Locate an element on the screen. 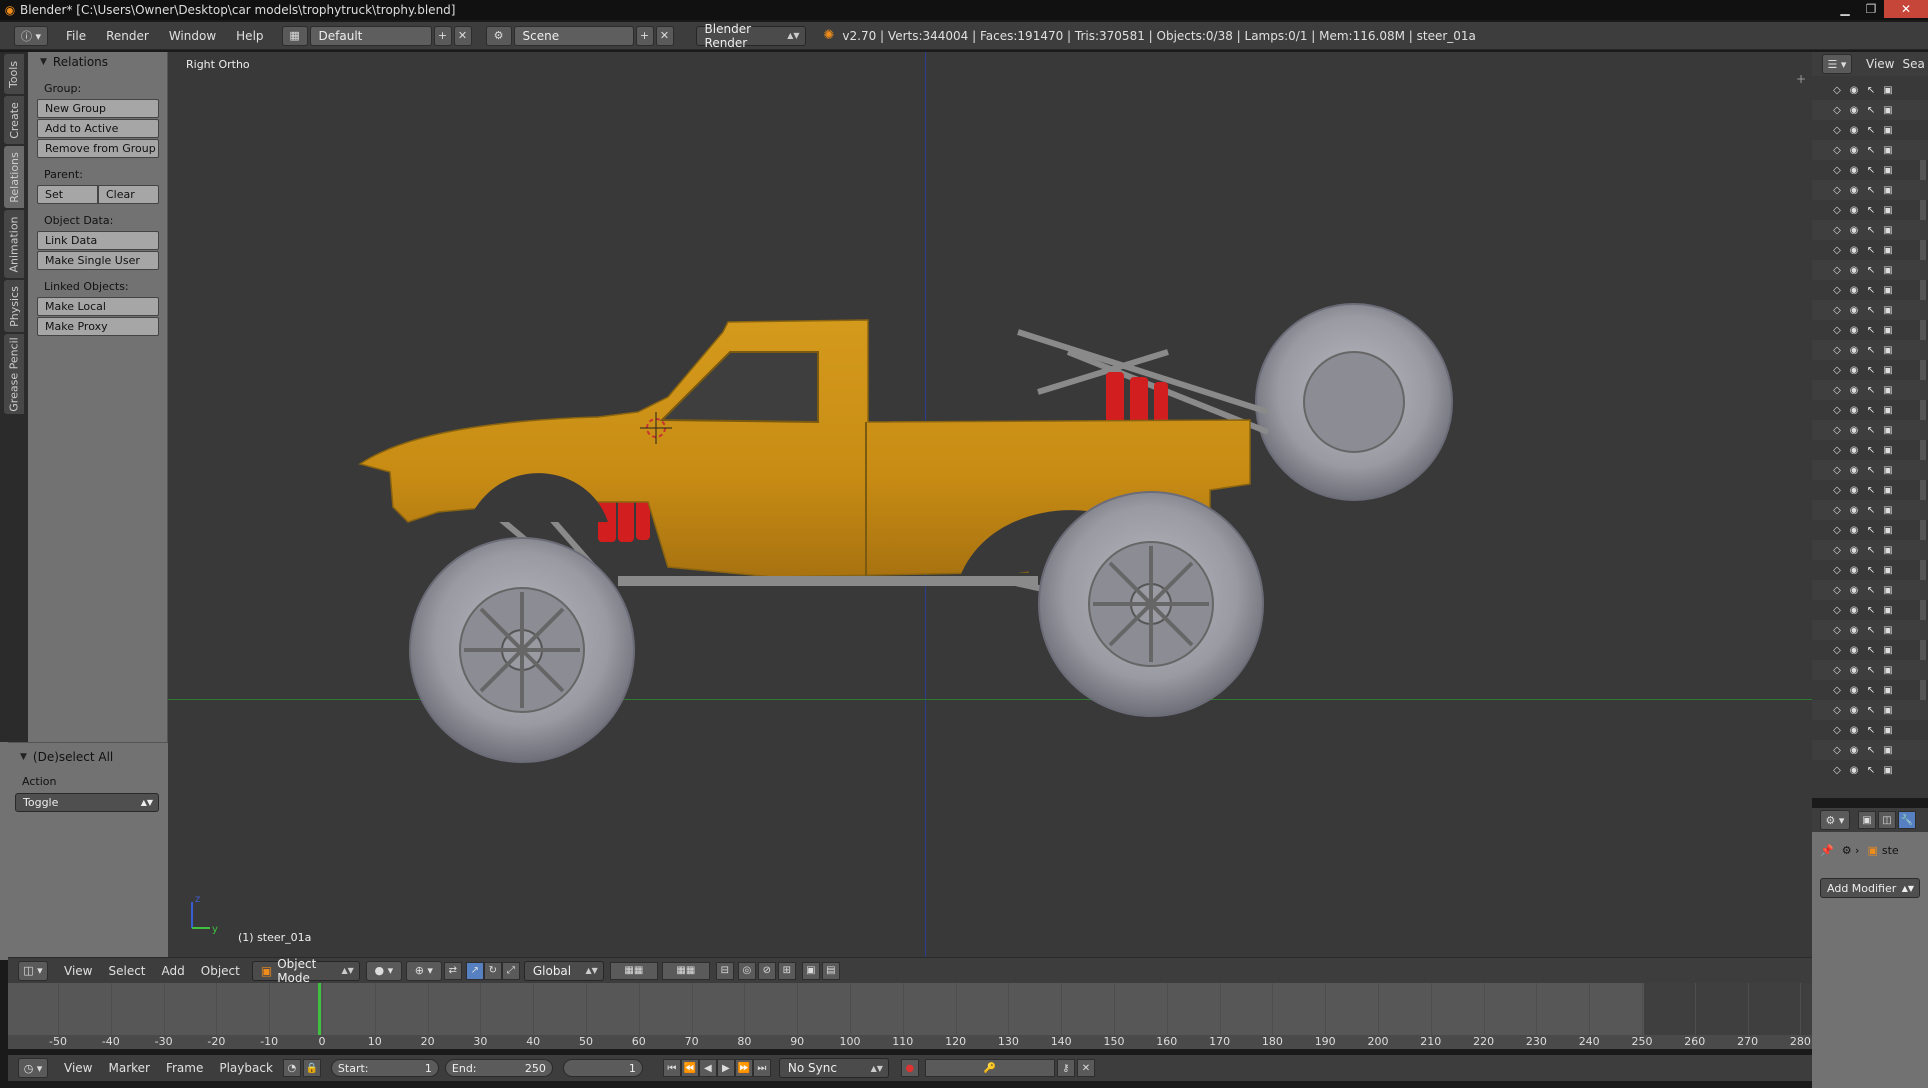  remove-screen-icon: ✕ is located at coordinates (462, 35).